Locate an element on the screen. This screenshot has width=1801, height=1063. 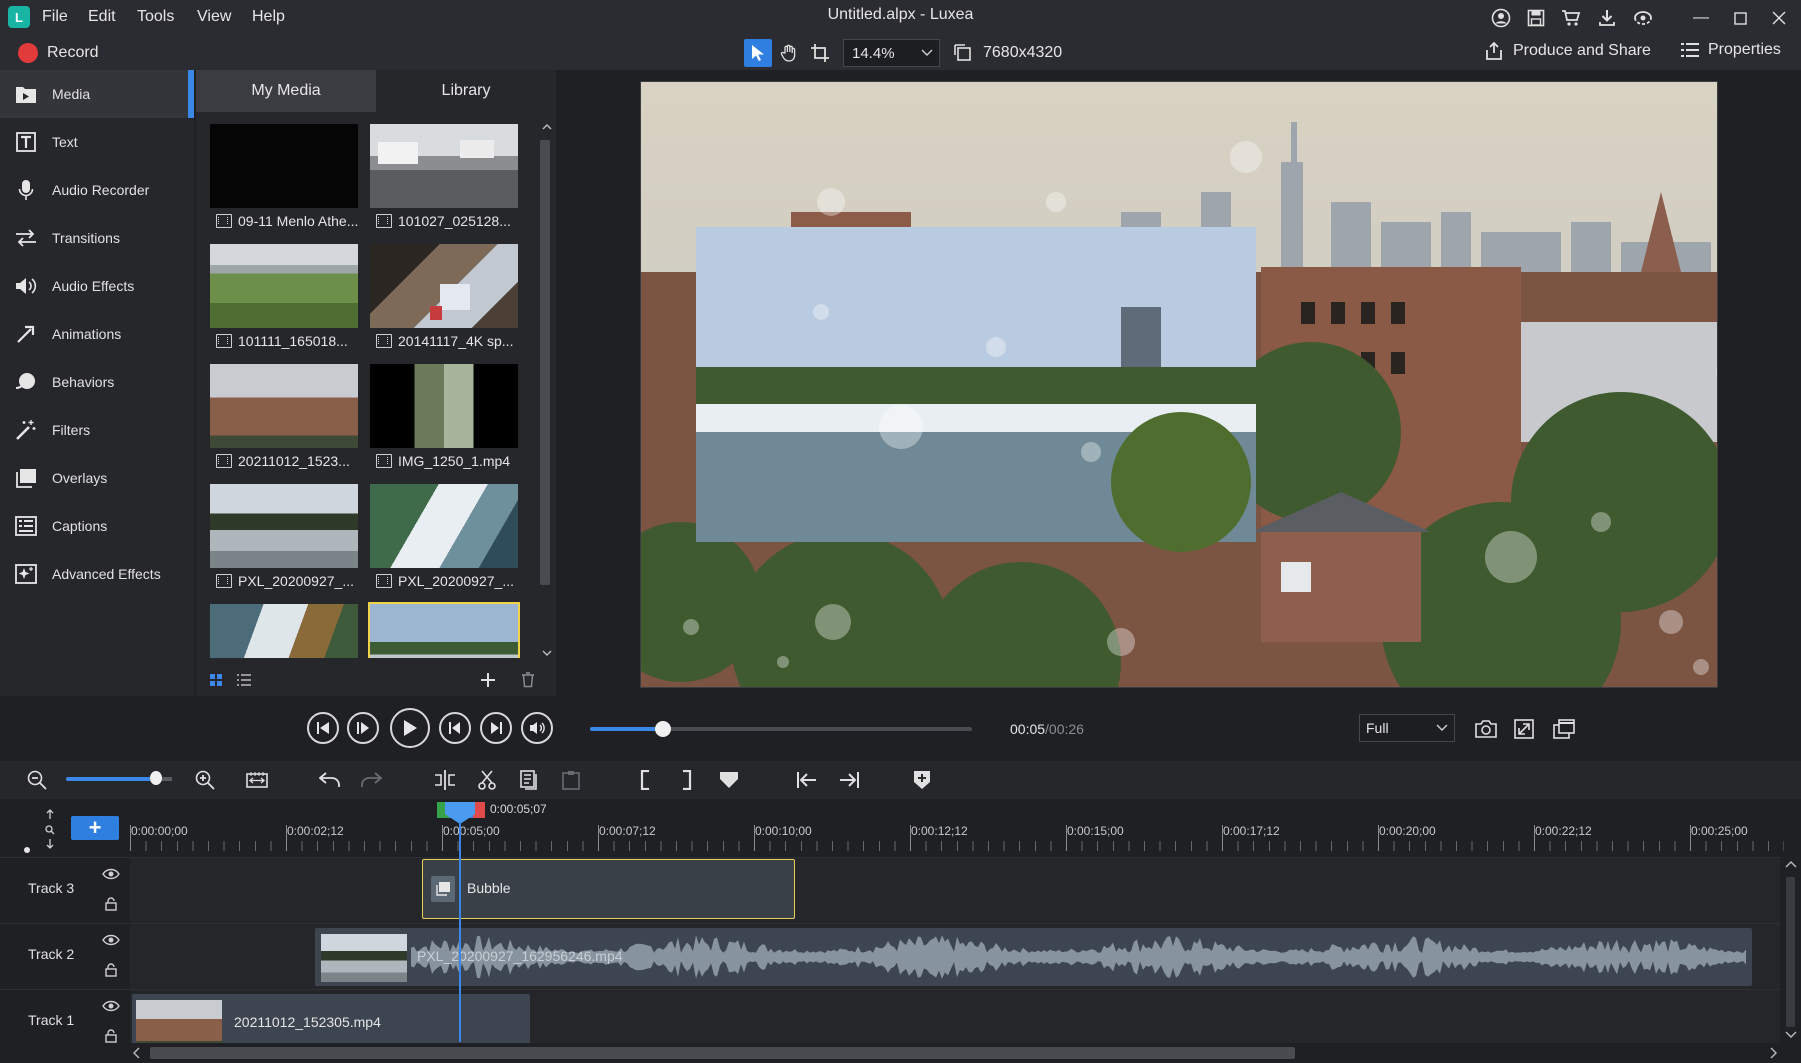
add-media-icon is located at coordinates (488, 680).